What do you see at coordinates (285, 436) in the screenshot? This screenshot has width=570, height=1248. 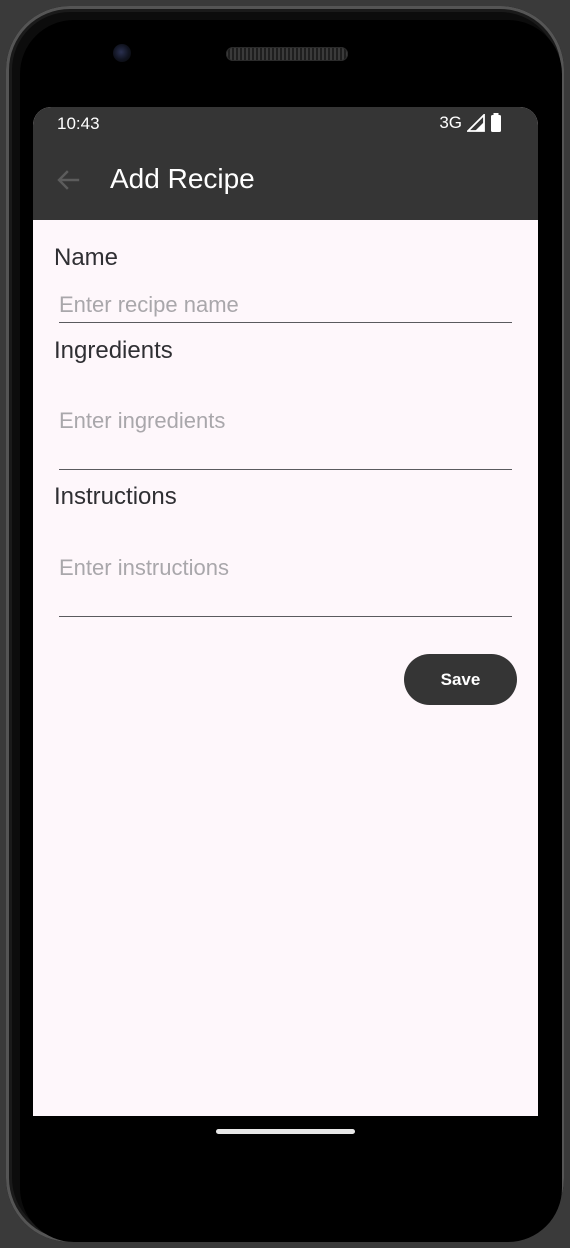 I see `ingredients-input` at bounding box center [285, 436].